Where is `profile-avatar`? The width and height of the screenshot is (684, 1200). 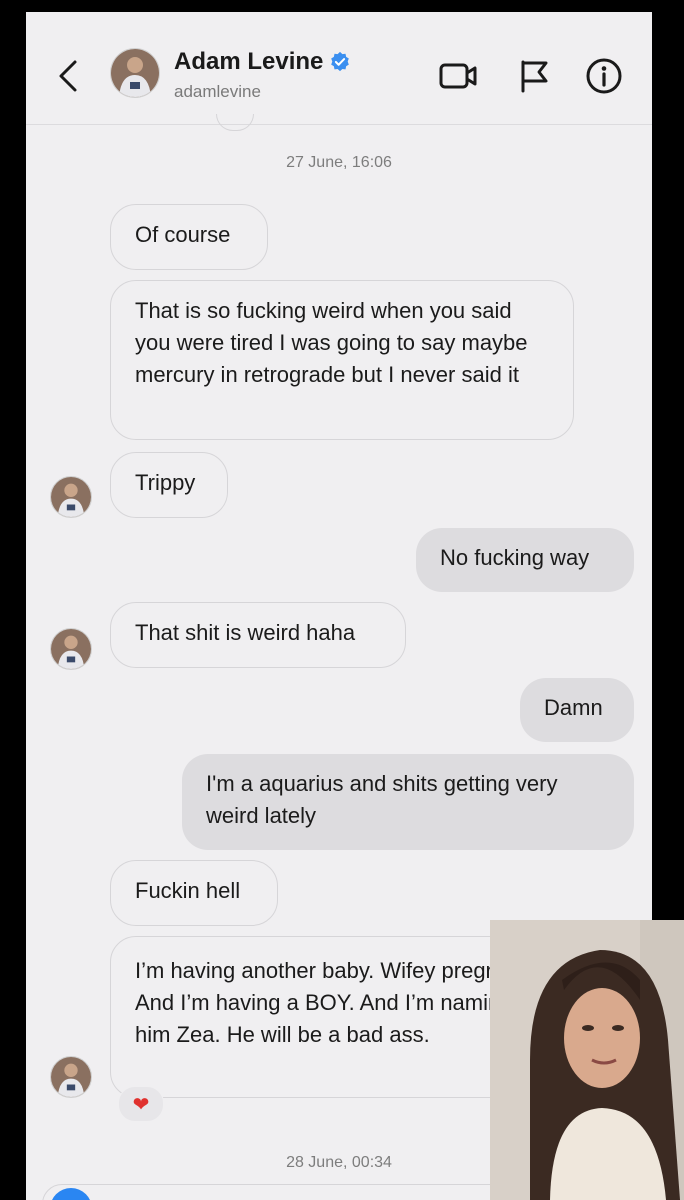 profile-avatar is located at coordinates (135, 73).